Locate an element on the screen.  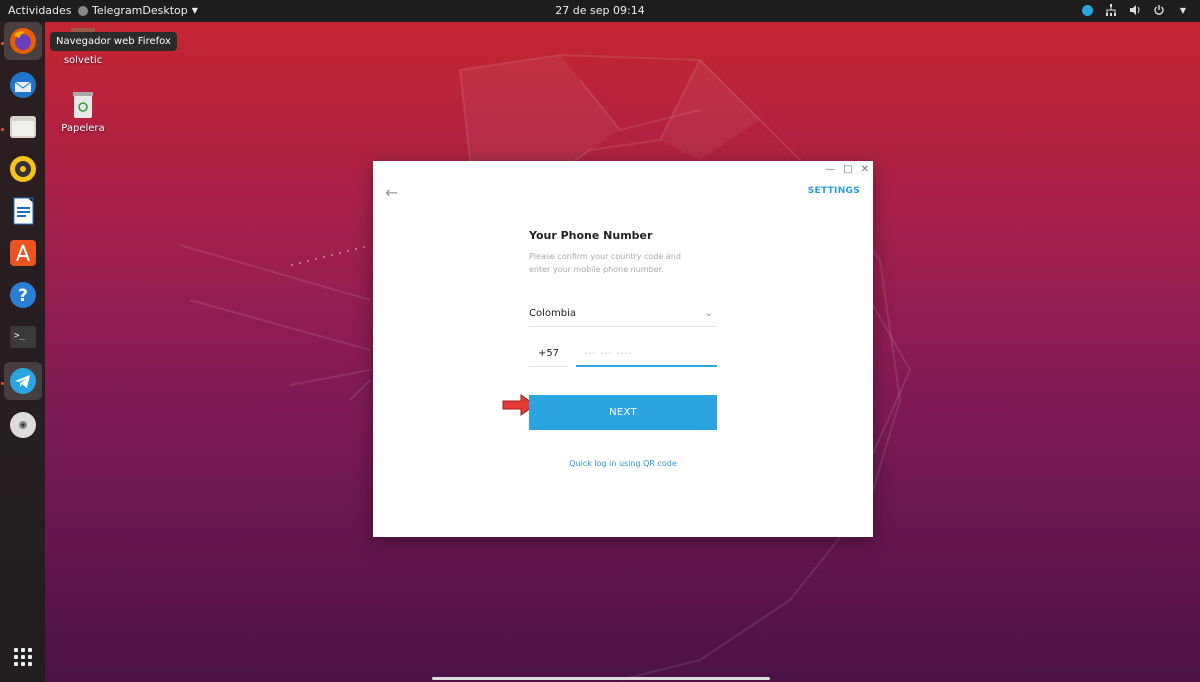
dvd-disc-icon is located at coordinates (23, 425).